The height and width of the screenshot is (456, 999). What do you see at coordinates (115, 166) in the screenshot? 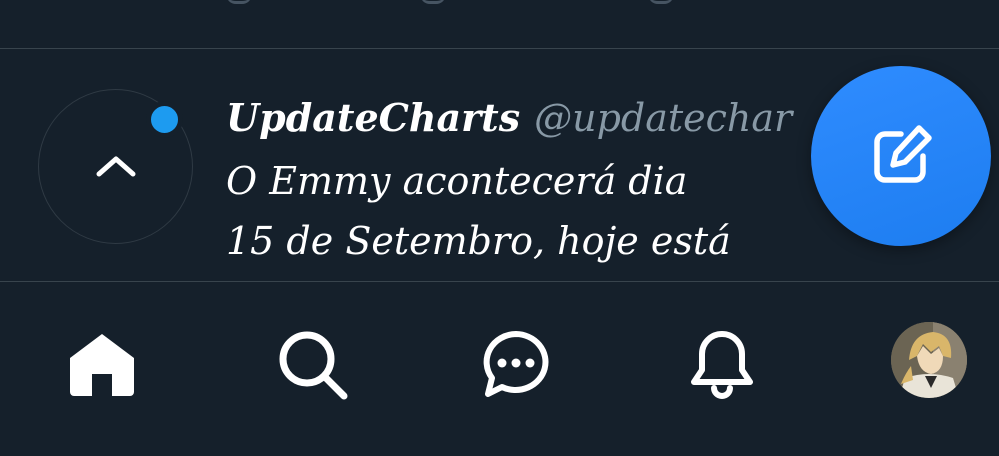
I see `chevron-up-icon` at bounding box center [115, 166].